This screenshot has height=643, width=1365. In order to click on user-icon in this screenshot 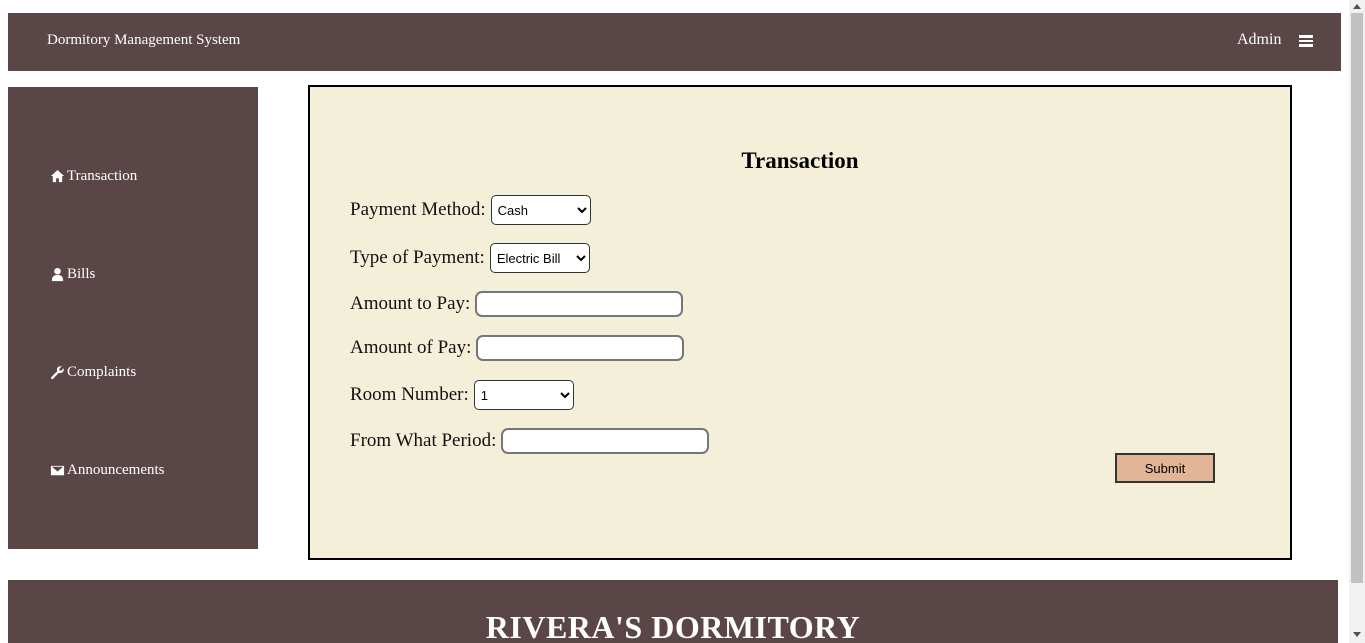, I will do `click(57, 274)`.